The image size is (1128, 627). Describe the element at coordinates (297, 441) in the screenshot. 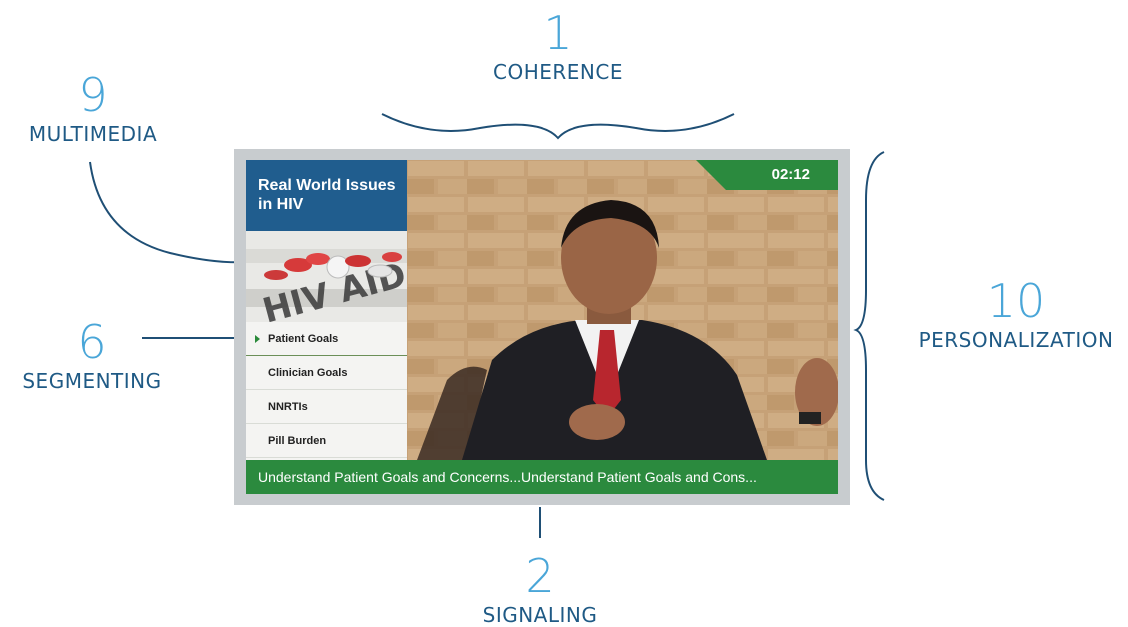

I see `menu-item-label: Pill Burden` at that location.